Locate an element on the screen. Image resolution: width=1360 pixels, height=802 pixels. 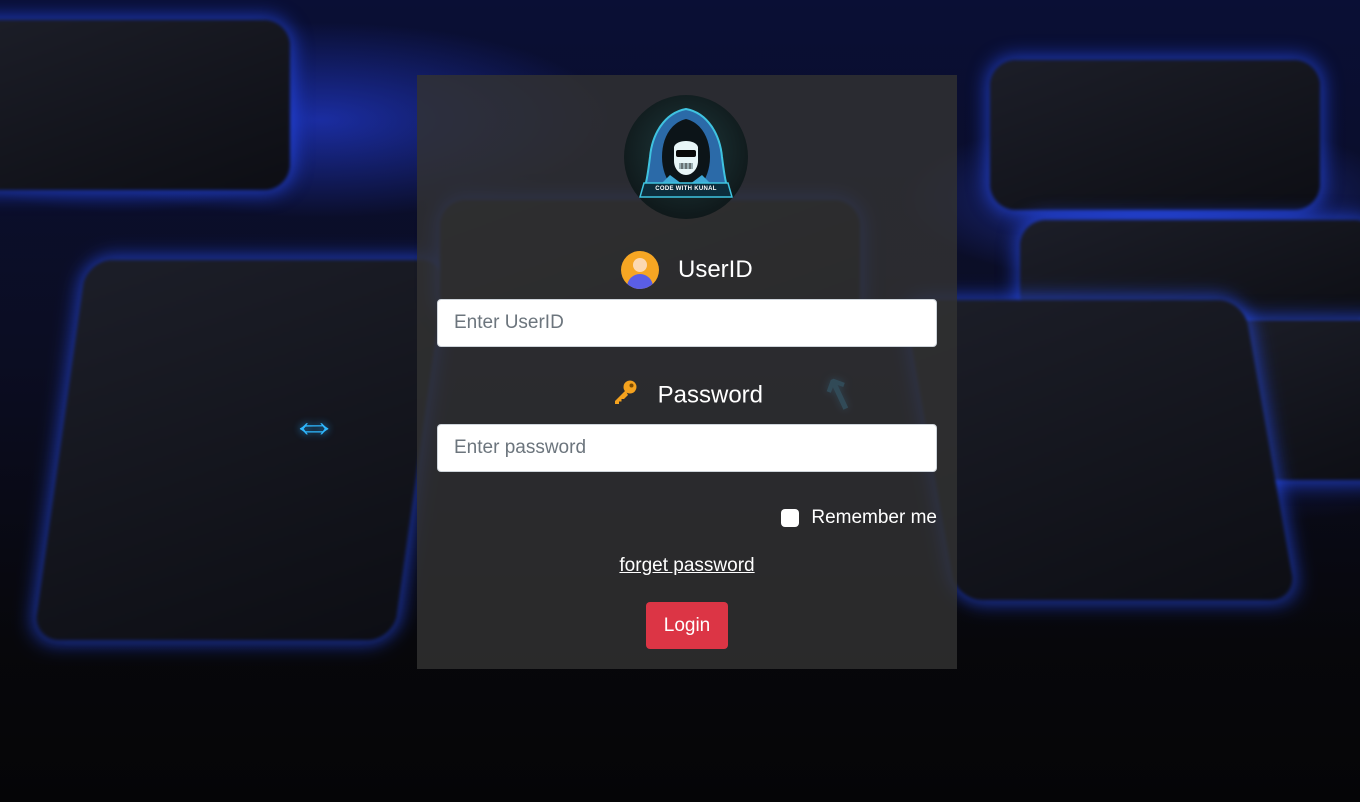
userid-input is located at coordinates (687, 323).